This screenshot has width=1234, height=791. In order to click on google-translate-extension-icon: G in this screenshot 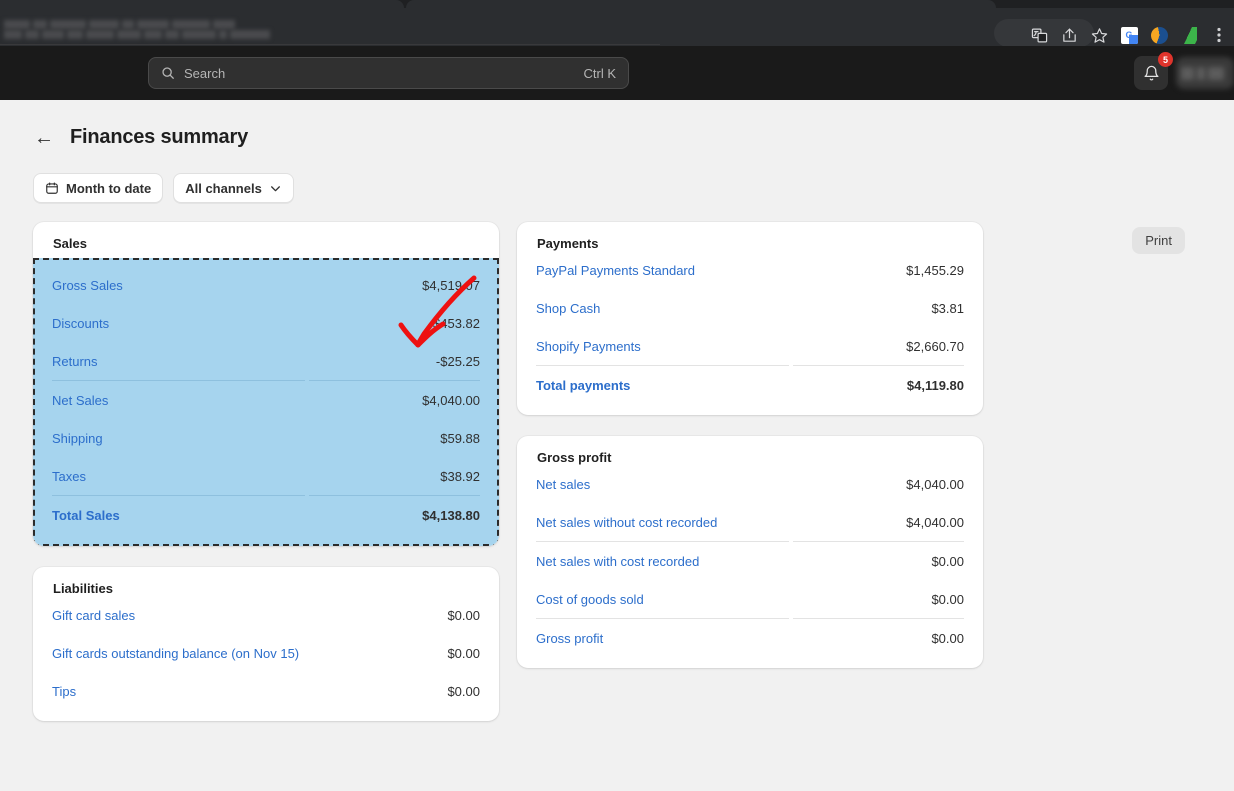, I will do `click(1129, 35)`.